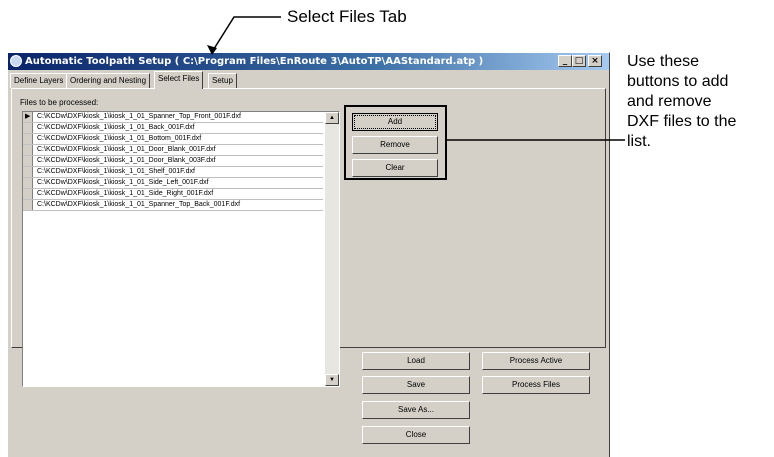 Image resolution: width=774 pixels, height=457 pixels. Describe the element at coordinates (16, 61) in the screenshot. I see `app-icon` at that location.